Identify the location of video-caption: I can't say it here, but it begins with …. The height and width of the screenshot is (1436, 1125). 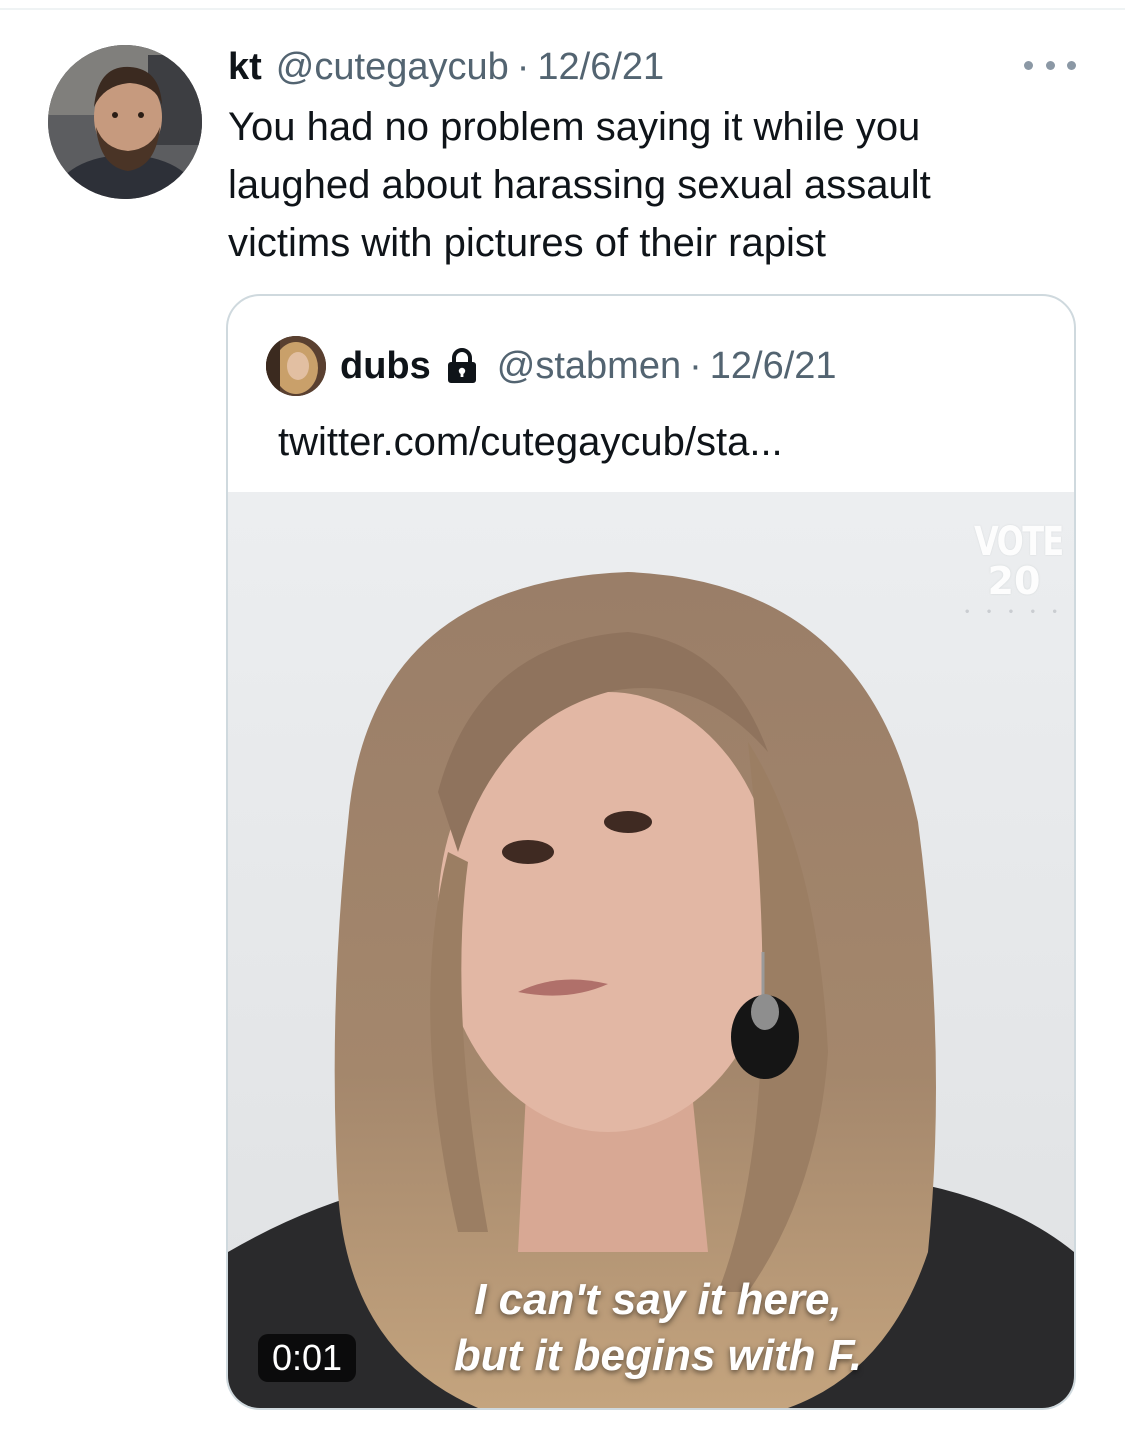
(658, 1328).